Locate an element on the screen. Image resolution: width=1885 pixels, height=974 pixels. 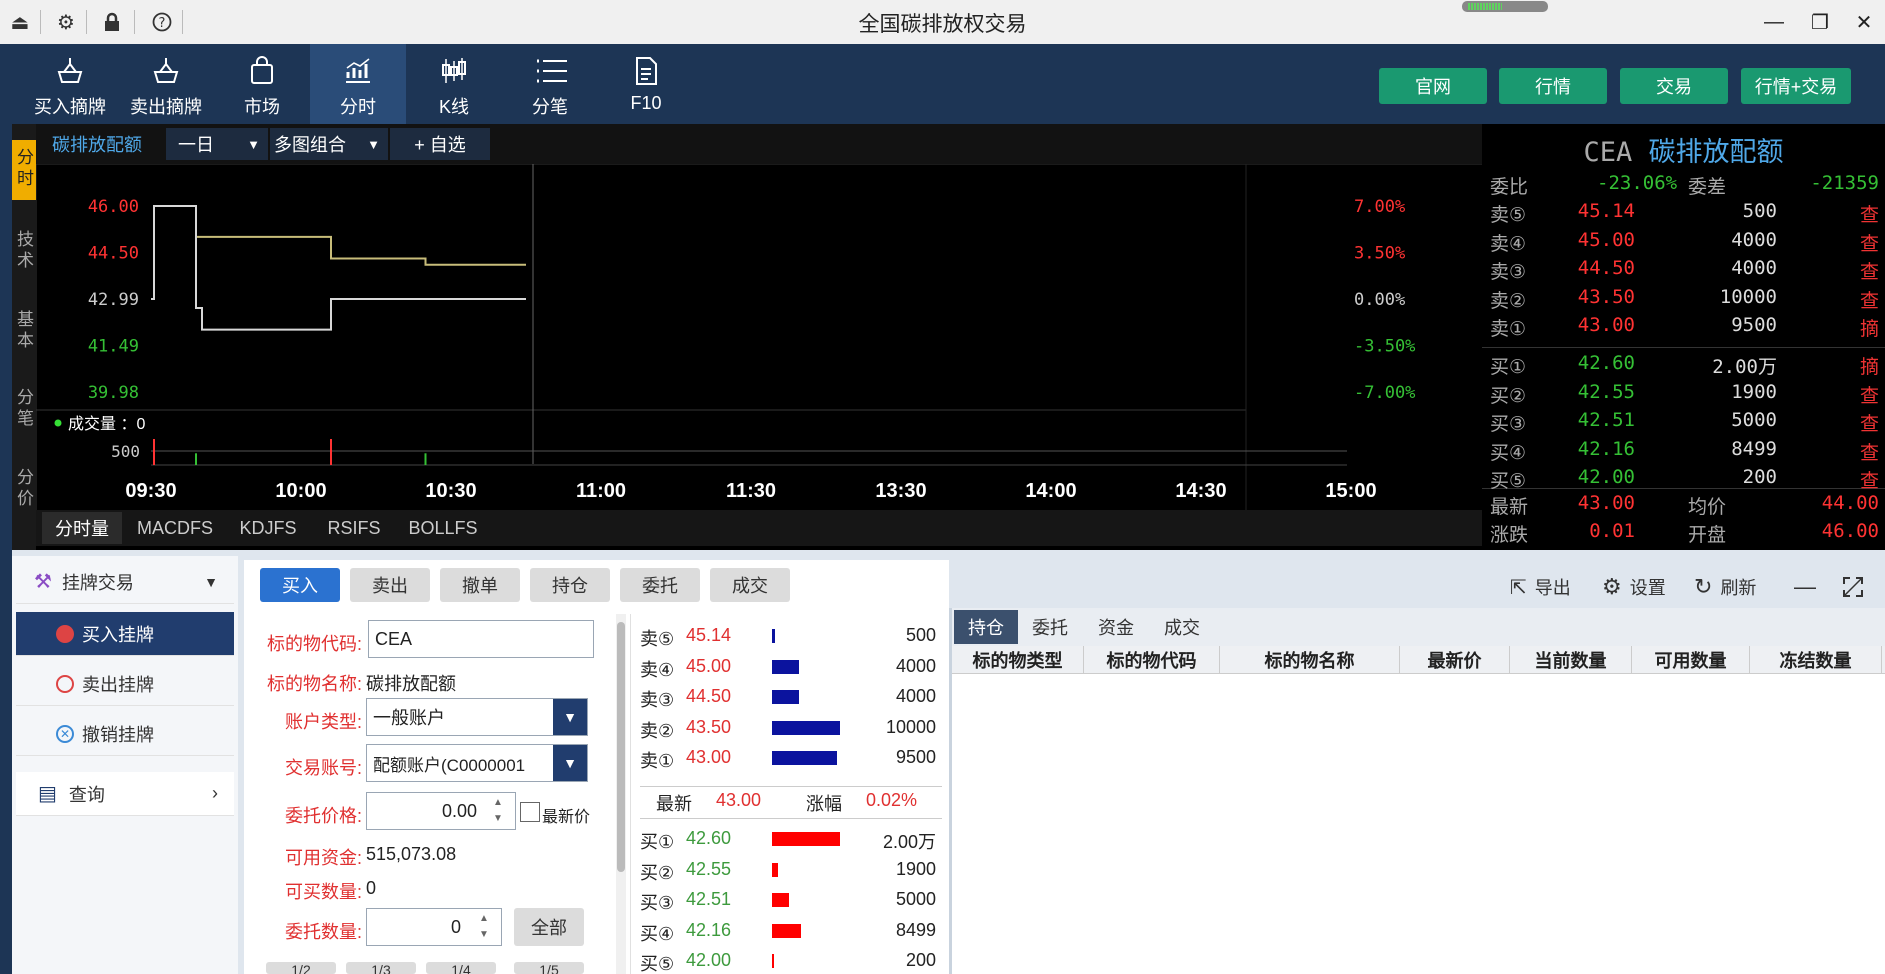
toolbar-kline: K线 is located at coordinates (454, 84).